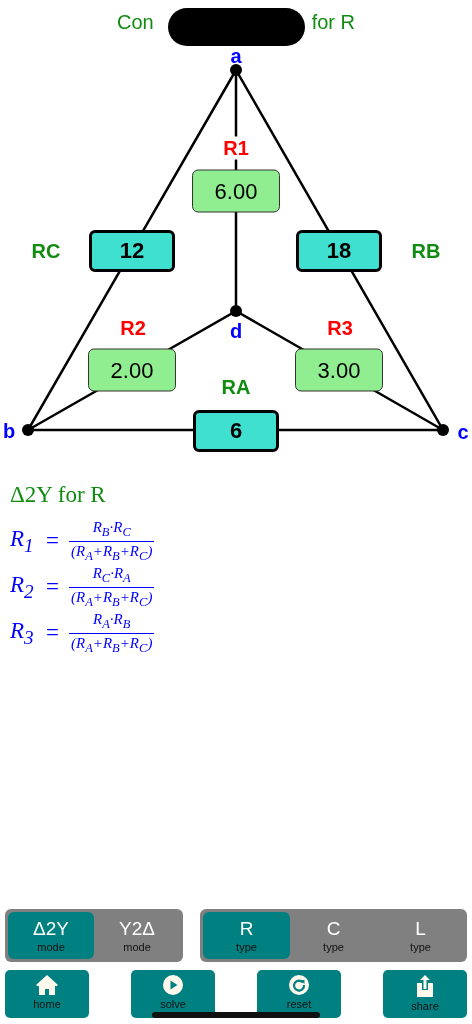  Describe the element at coordinates (22, 541) in the screenshot. I see `formula-symbol: R$_{1}$` at that location.